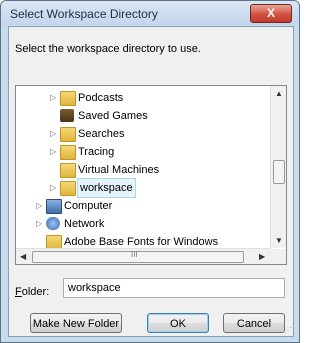 The height and width of the screenshot is (343, 320). Describe the element at coordinates (134, 254) in the screenshot. I see `scroll-grip-text: III` at that location.